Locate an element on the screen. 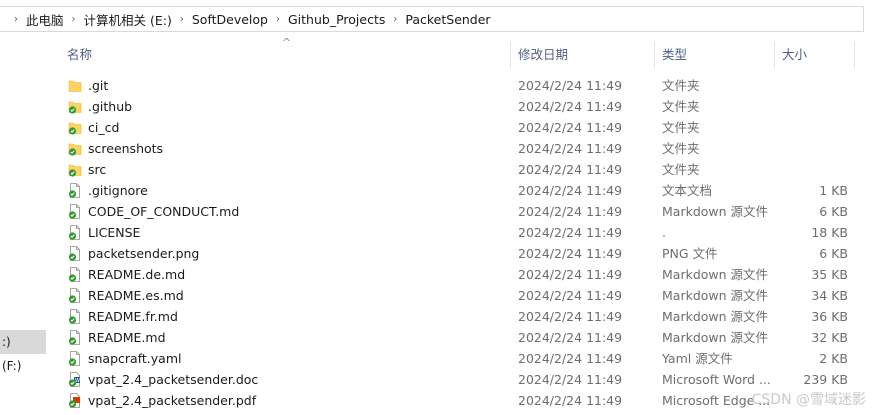 The height and width of the screenshot is (415, 874). file-row: ci_cd 2024/2/24 11:49 文件夹 is located at coordinates (467, 127).